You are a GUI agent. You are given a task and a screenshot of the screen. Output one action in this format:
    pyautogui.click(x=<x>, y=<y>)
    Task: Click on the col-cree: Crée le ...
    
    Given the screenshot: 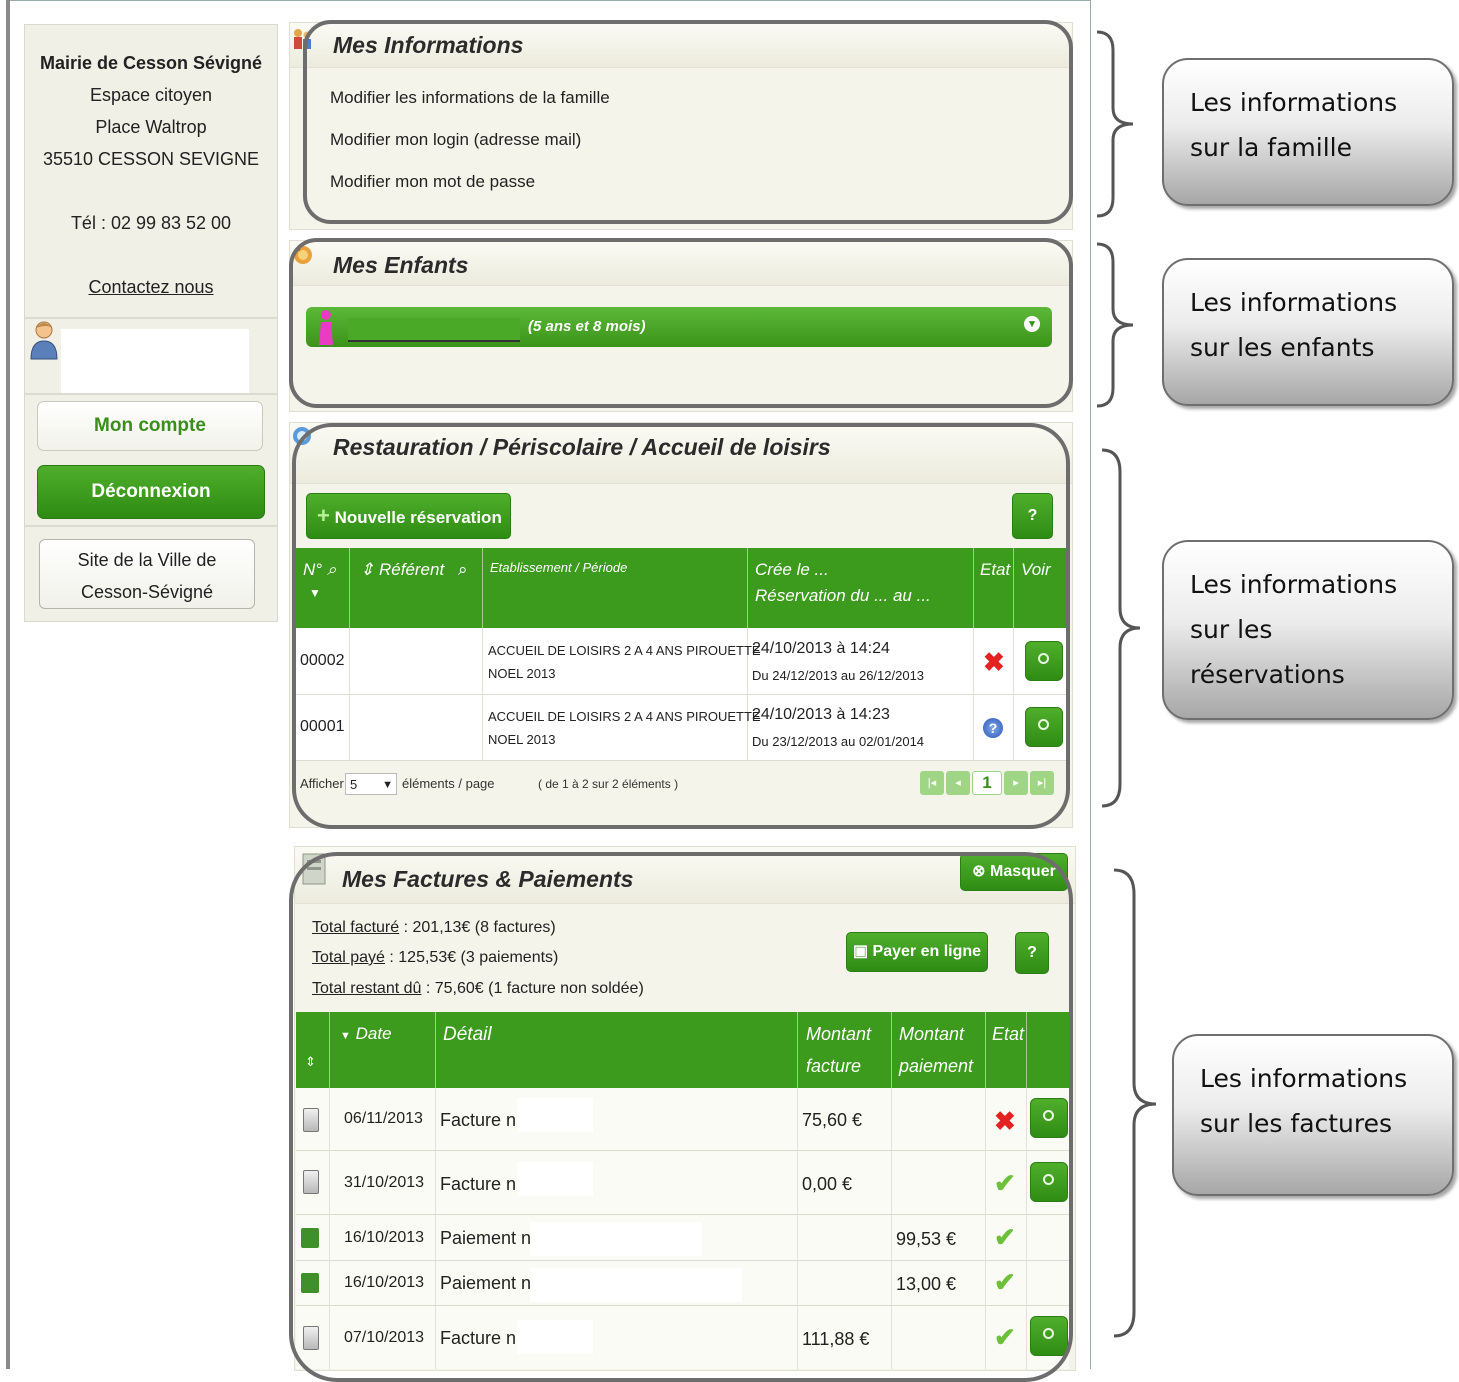 What is the action you would take?
    pyautogui.click(x=792, y=570)
    